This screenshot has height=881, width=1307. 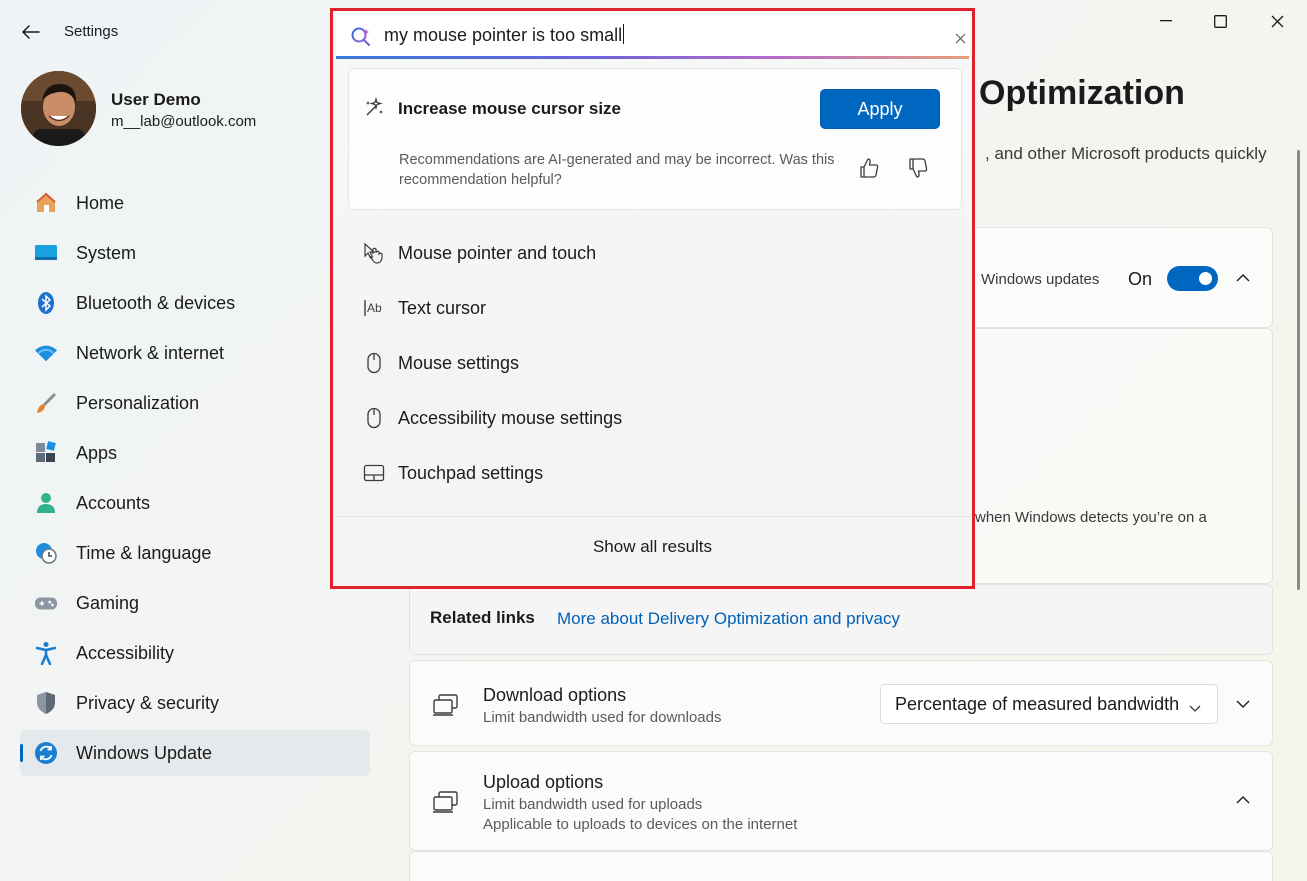 I want to click on text-caret, so click(x=624, y=34).